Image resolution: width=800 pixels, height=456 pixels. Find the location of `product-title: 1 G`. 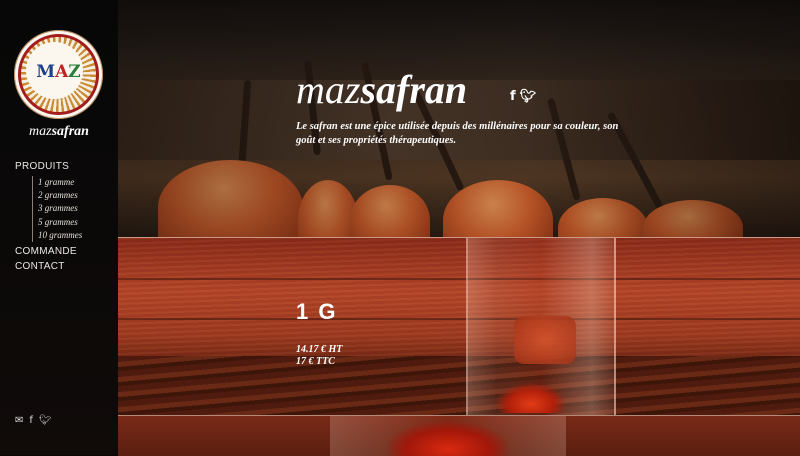

product-title: 1 G is located at coordinates (317, 311).